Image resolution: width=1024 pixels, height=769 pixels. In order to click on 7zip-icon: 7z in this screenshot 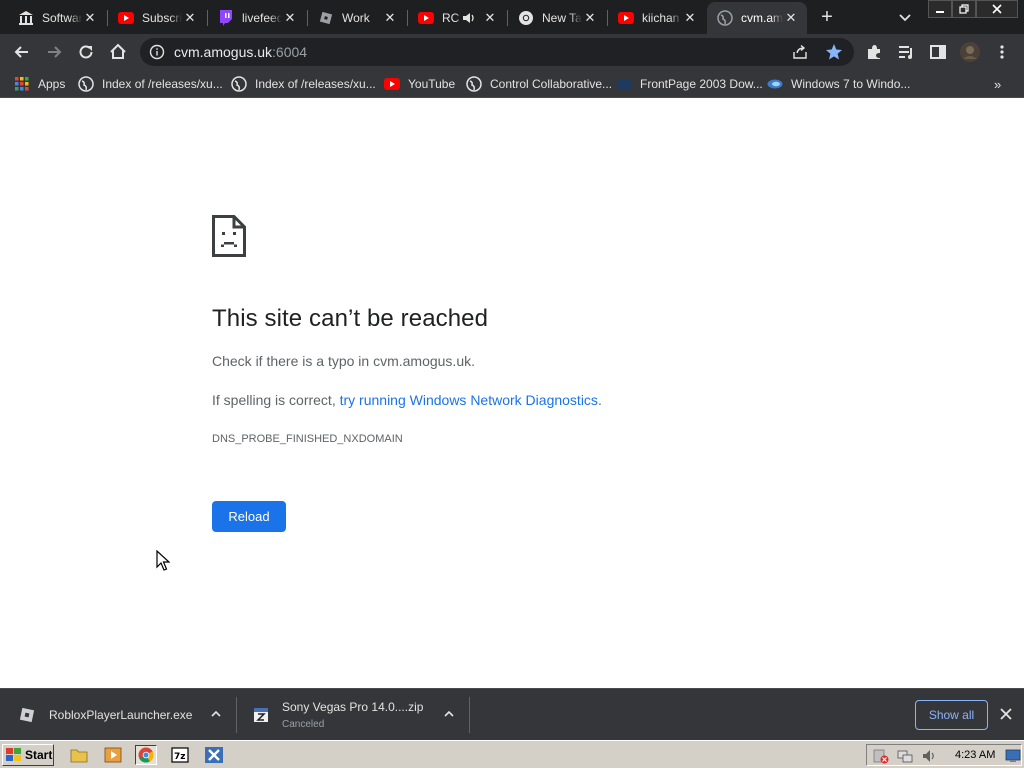, I will do `click(180, 755)`.